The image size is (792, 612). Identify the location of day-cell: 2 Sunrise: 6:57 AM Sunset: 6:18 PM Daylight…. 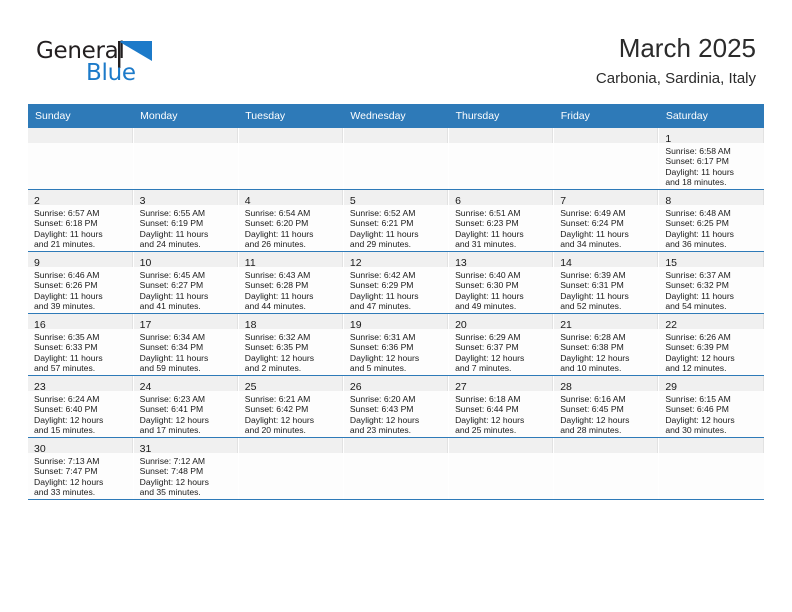
(80, 220).